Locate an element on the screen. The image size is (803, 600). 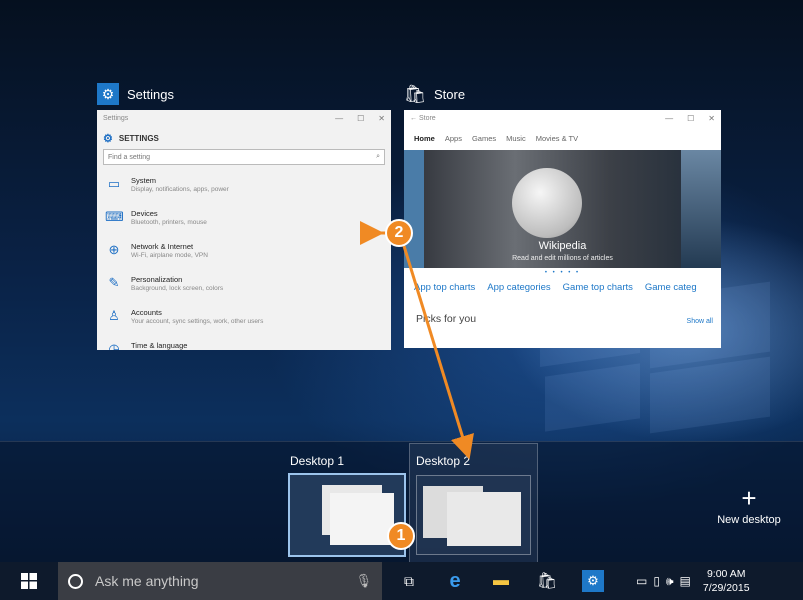
callout-badge-2: 2 is located at coordinates (399, 233).